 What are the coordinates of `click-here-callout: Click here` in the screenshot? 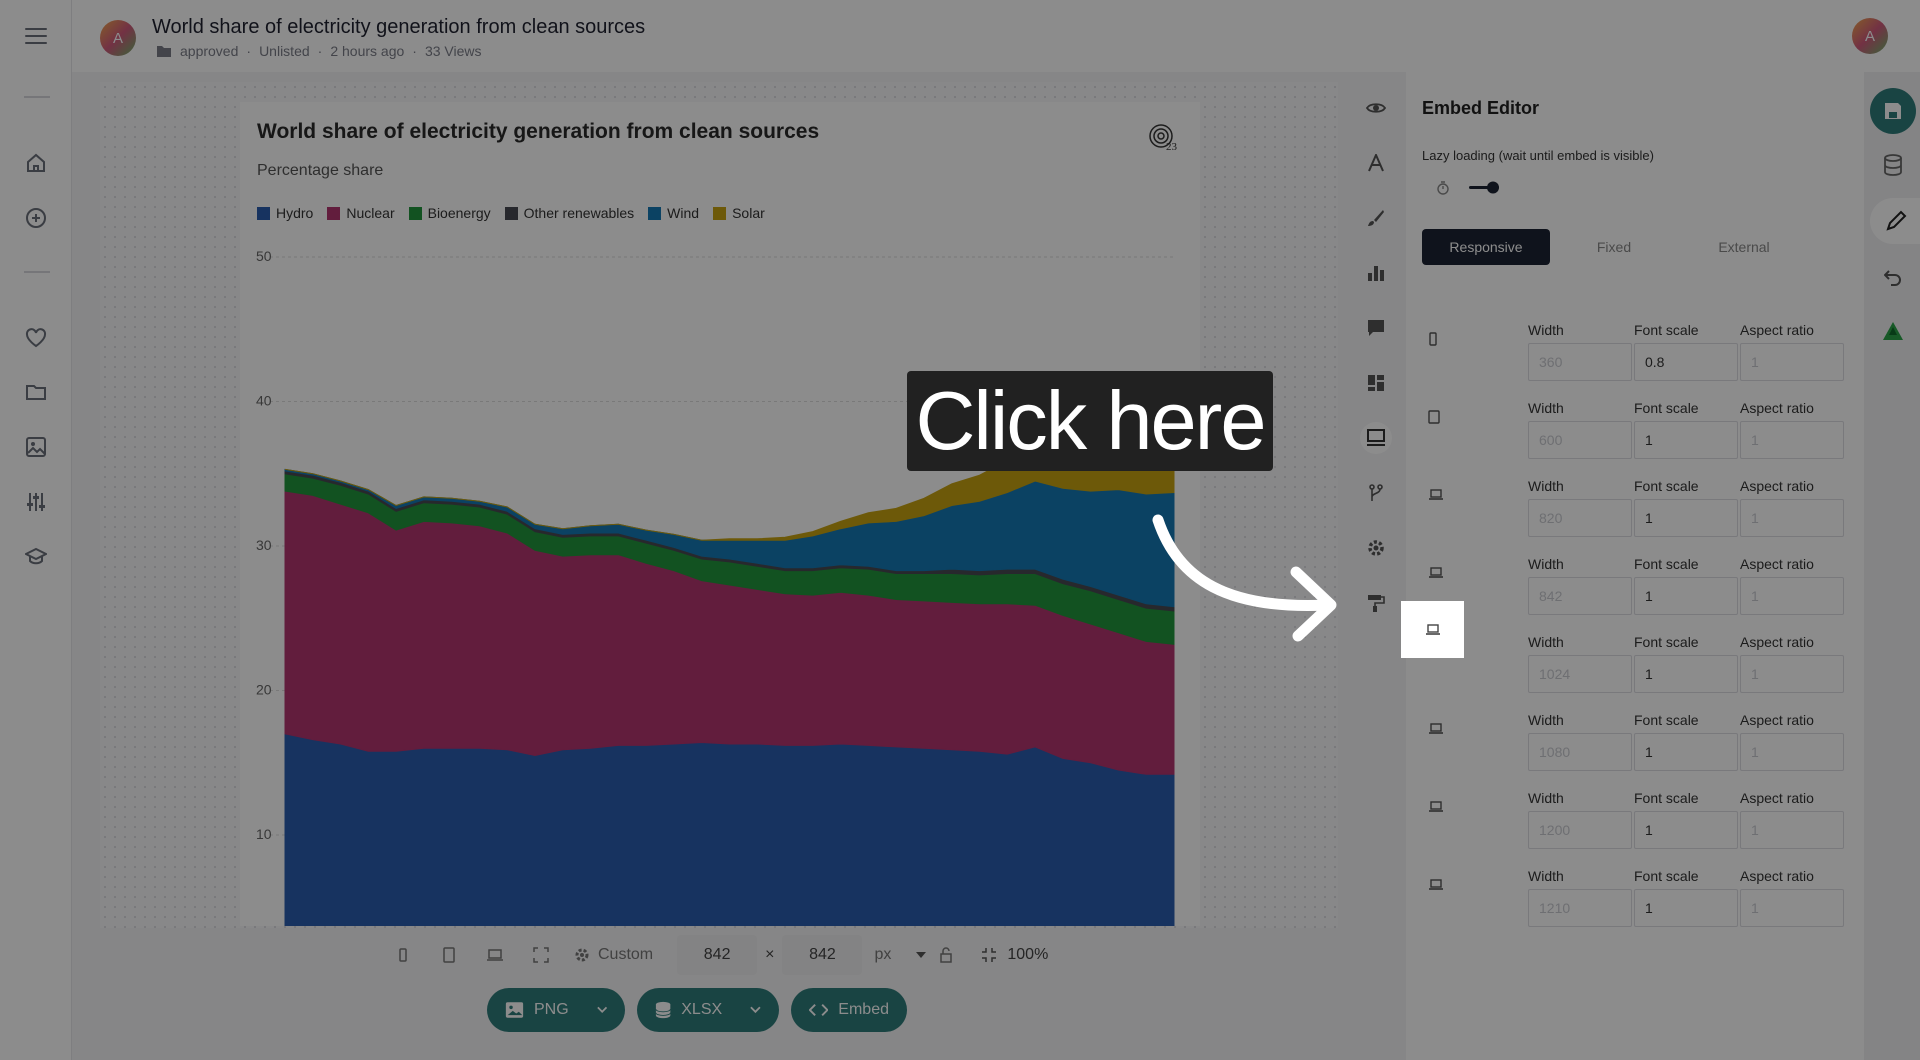 It's located at (1090, 421).